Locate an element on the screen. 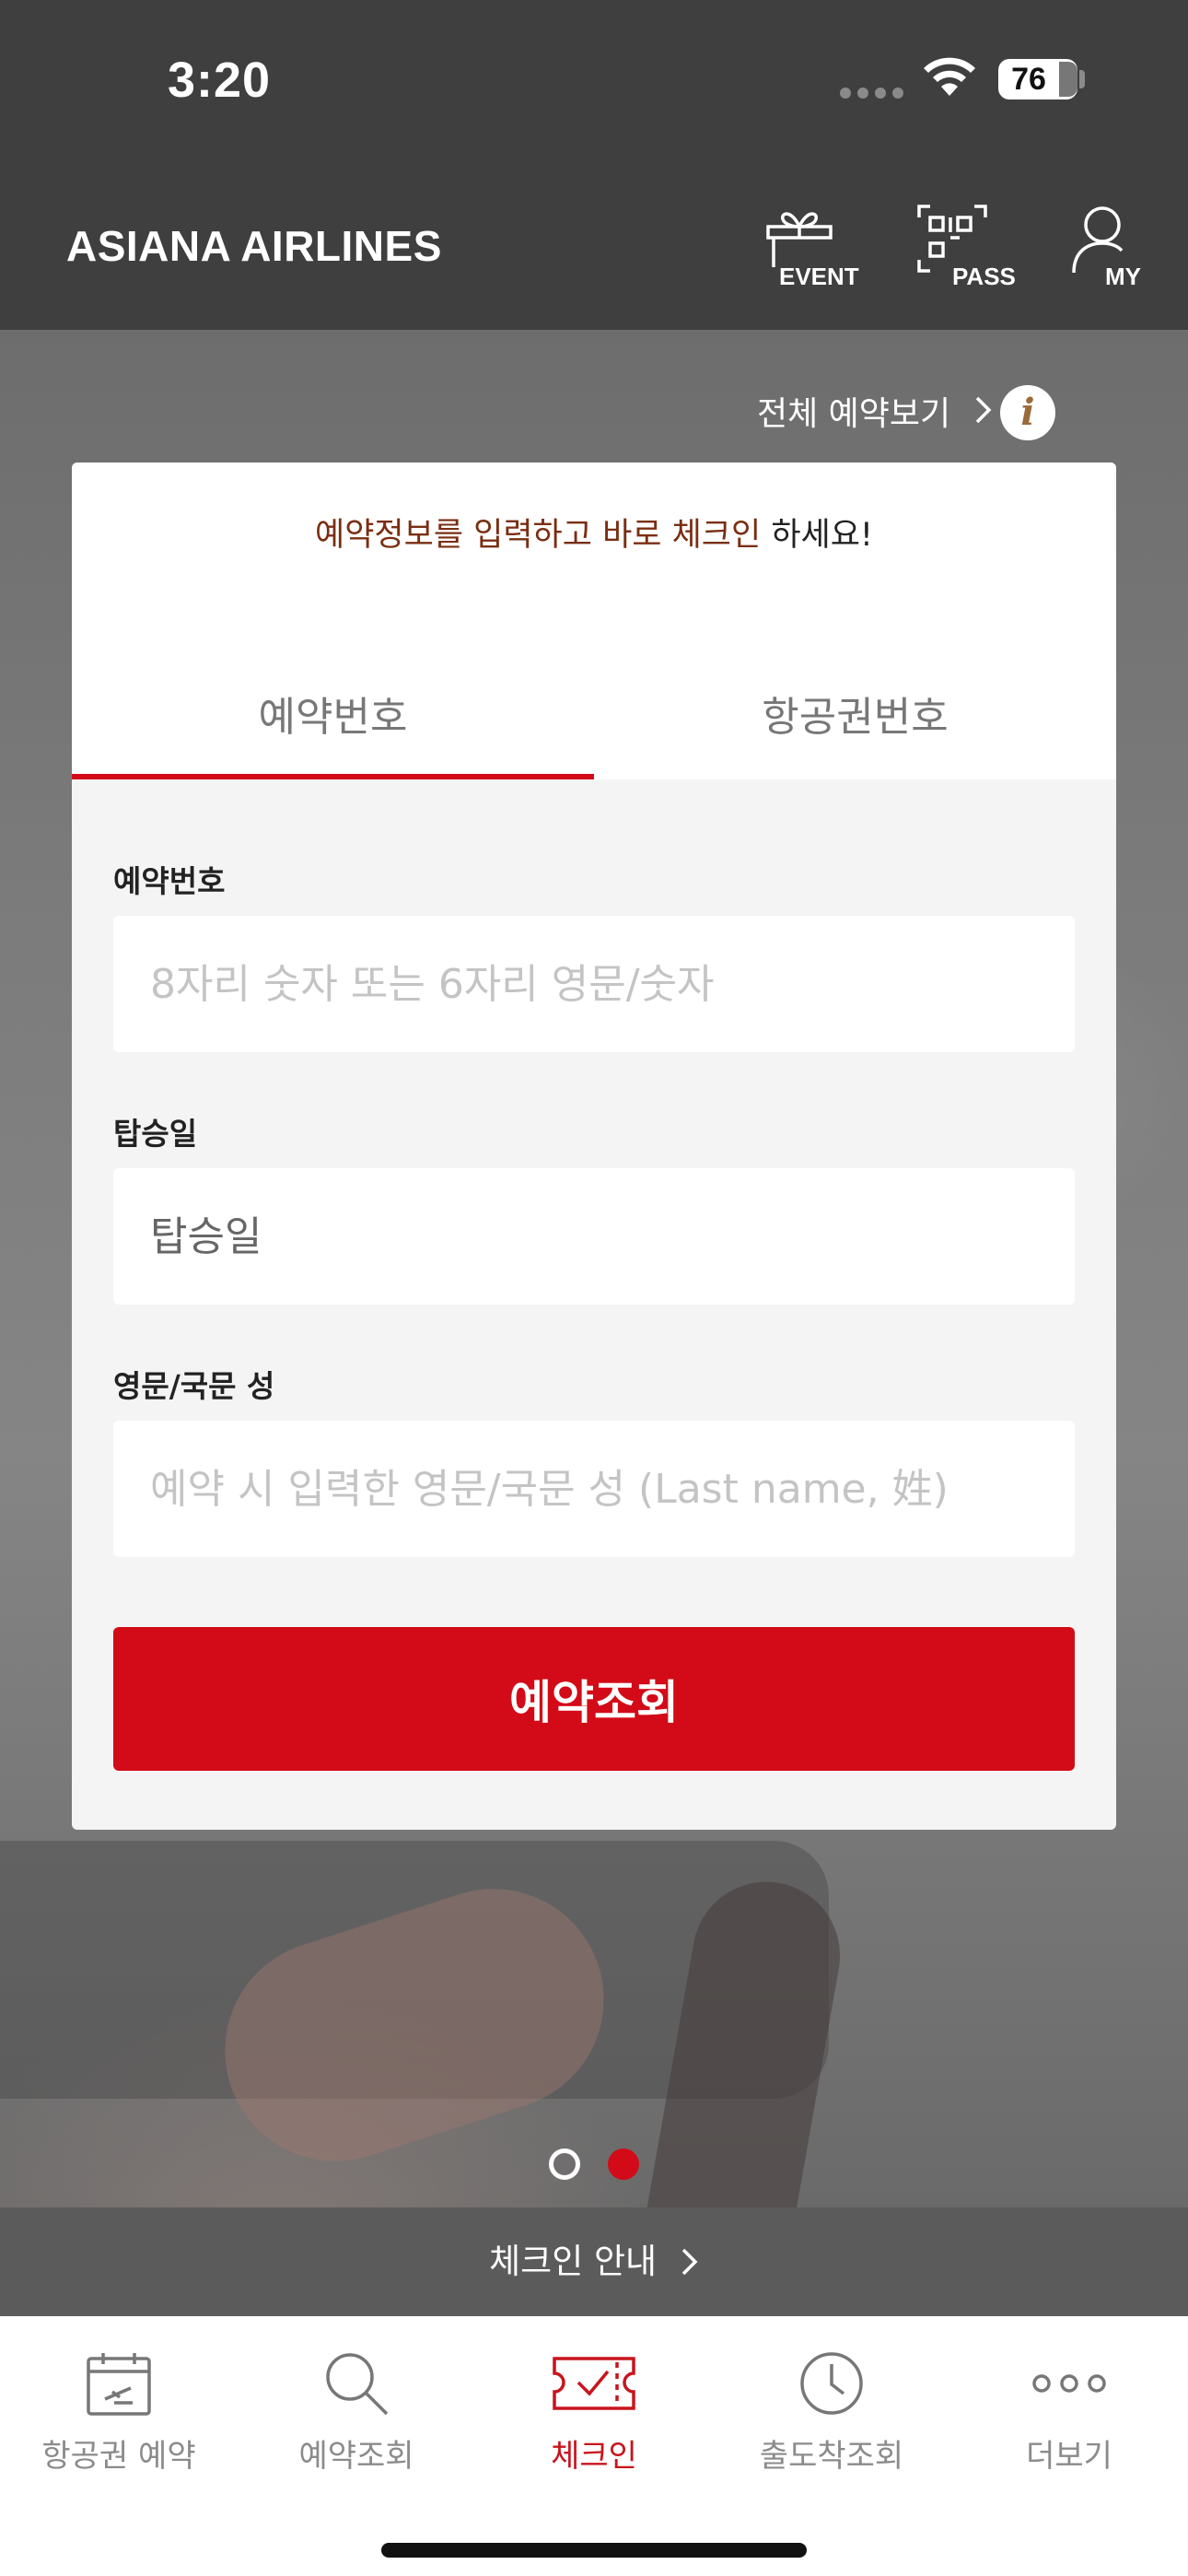 This screenshot has height=2576, width=1188. card-header: 예약정보를 입력하고 바로 체크인 하세요! 예약번호 항공권번호 is located at coordinates (594, 621).